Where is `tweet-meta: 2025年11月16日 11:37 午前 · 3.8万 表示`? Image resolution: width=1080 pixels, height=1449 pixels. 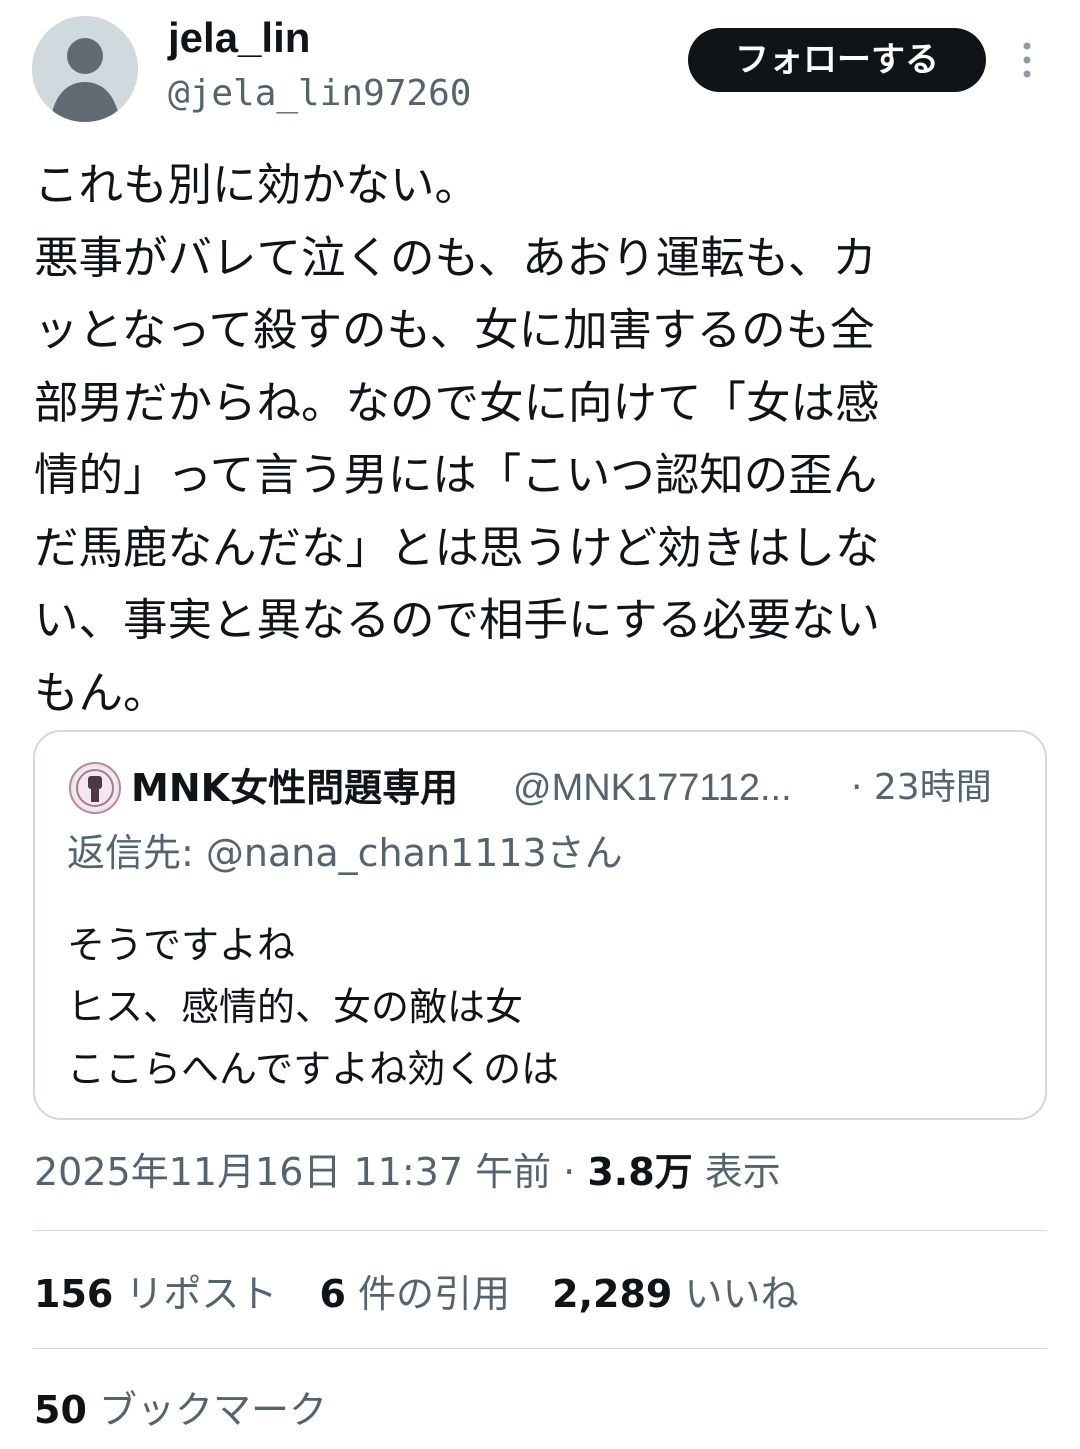
tweet-meta: 2025年11月16日 11:37 午前 · 3.8万 表示 is located at coordinates (407, 1172).